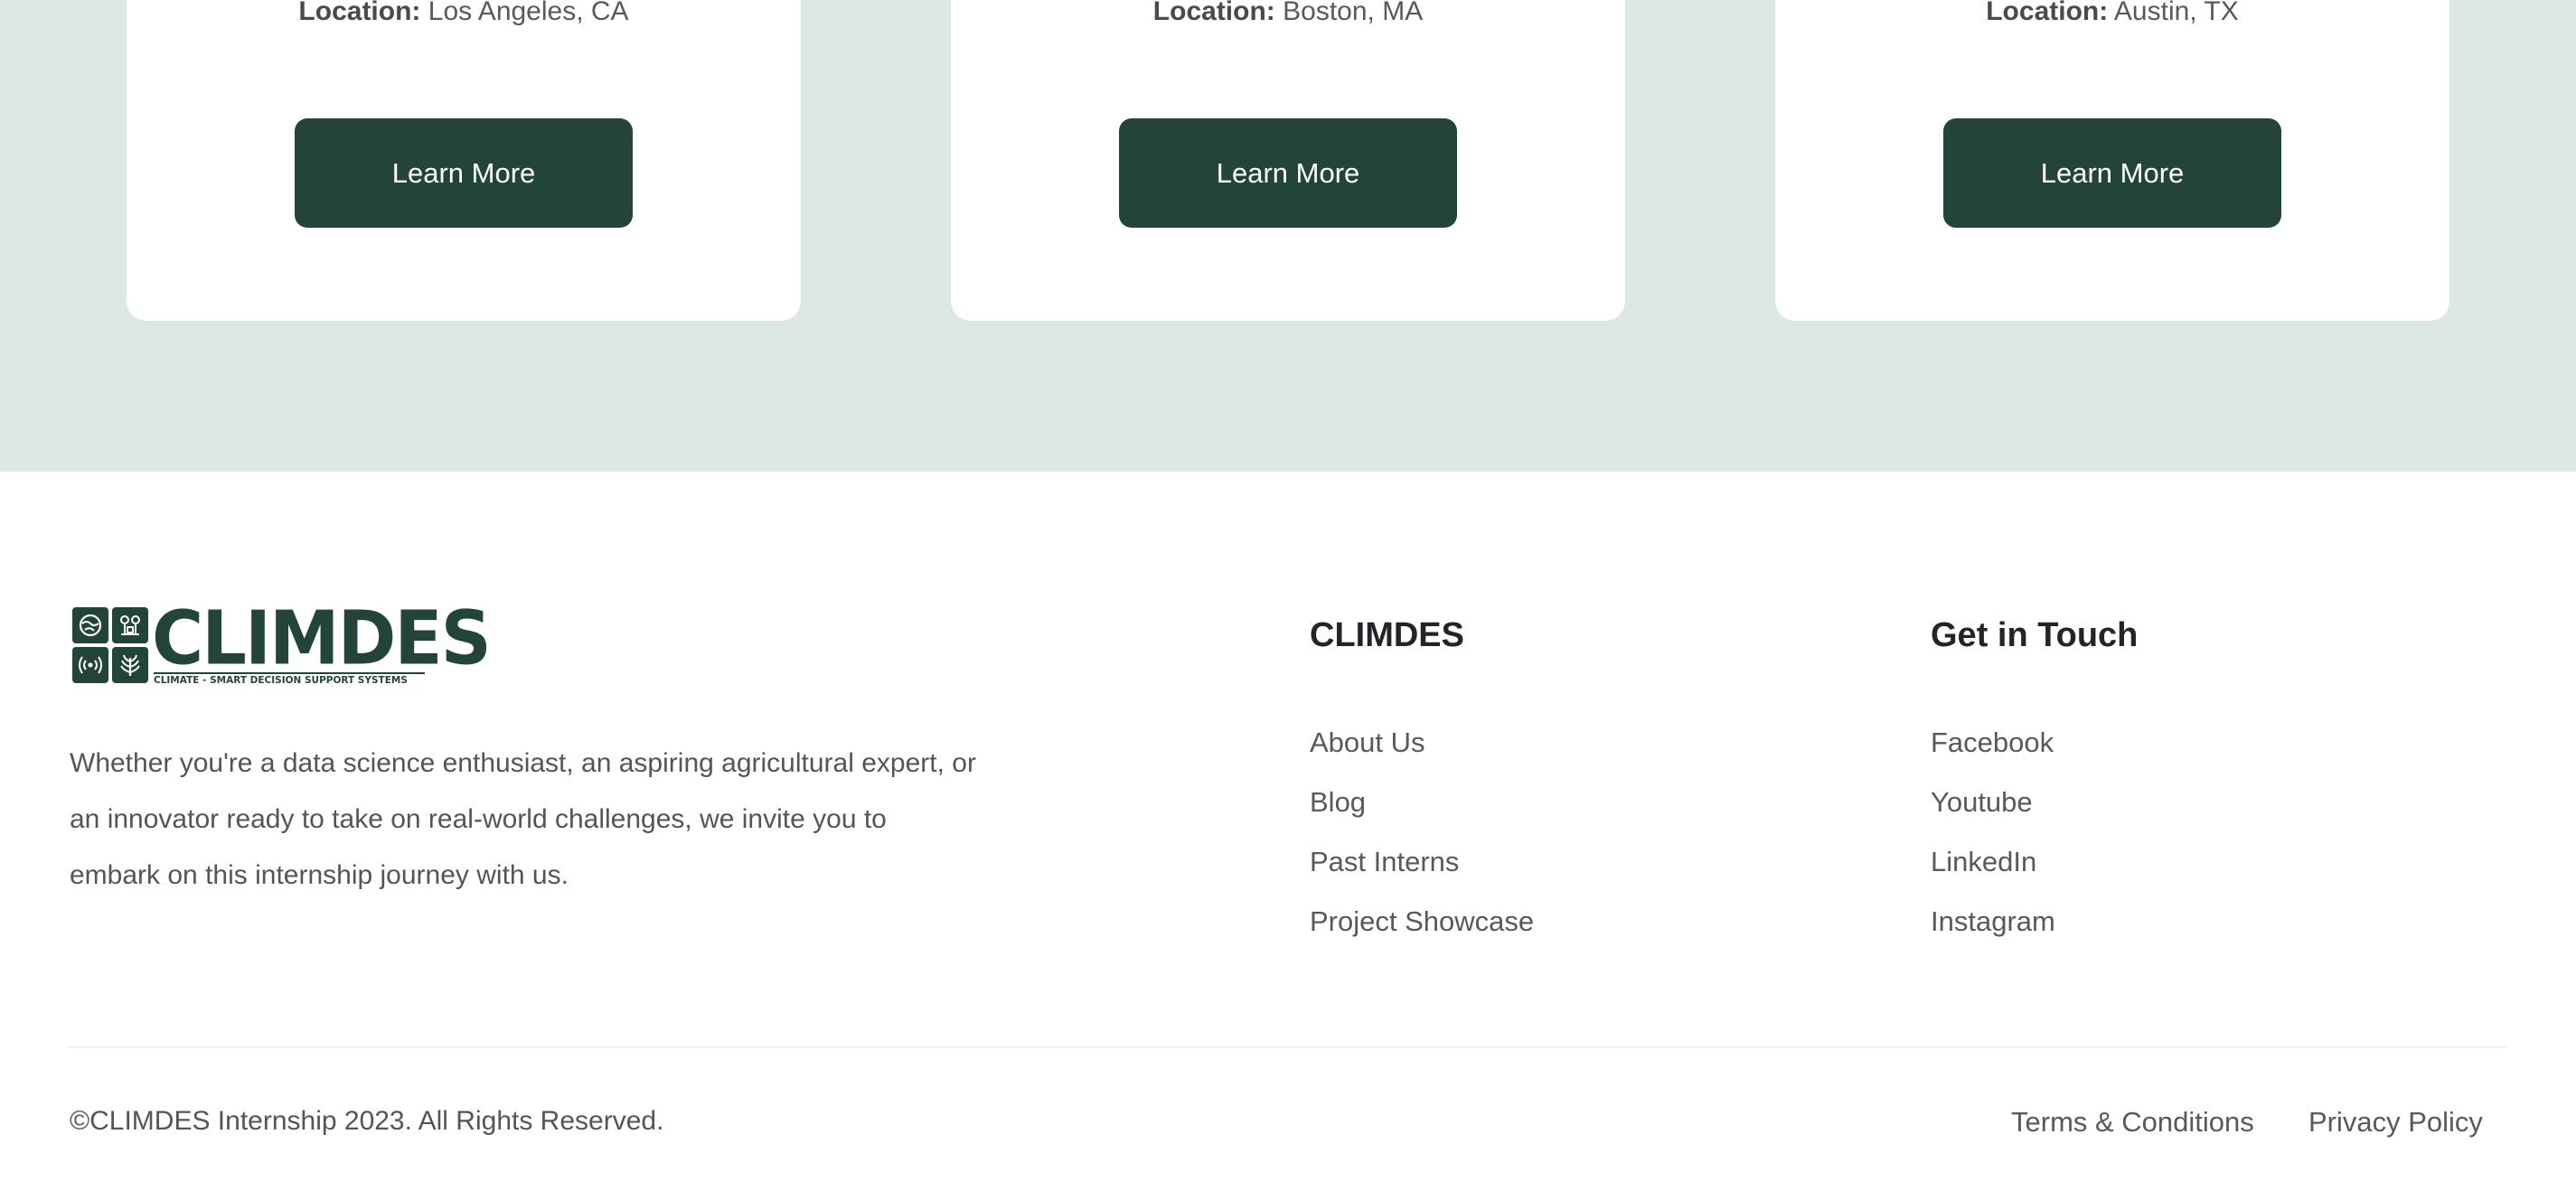  Describe the element at coordinates (130, 625) in the screenshot. I see `plant-sprouts-icon` at that location.